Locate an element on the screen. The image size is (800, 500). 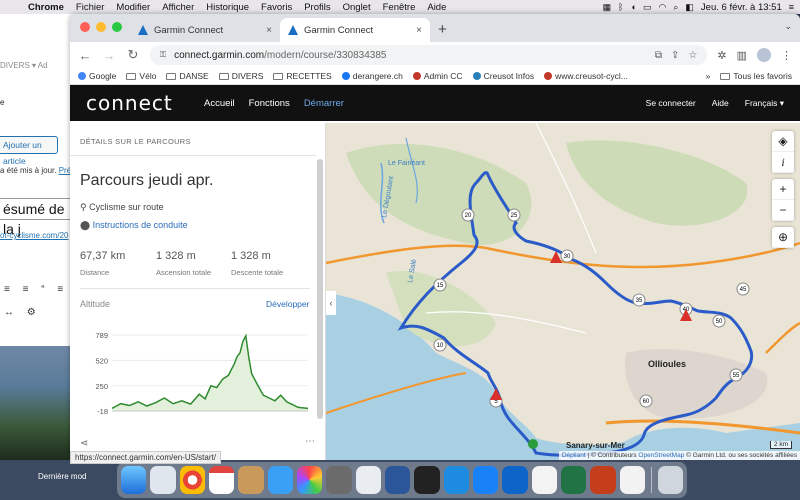
menu-item-afficher: Afficher is located at coordinates (178, 7).